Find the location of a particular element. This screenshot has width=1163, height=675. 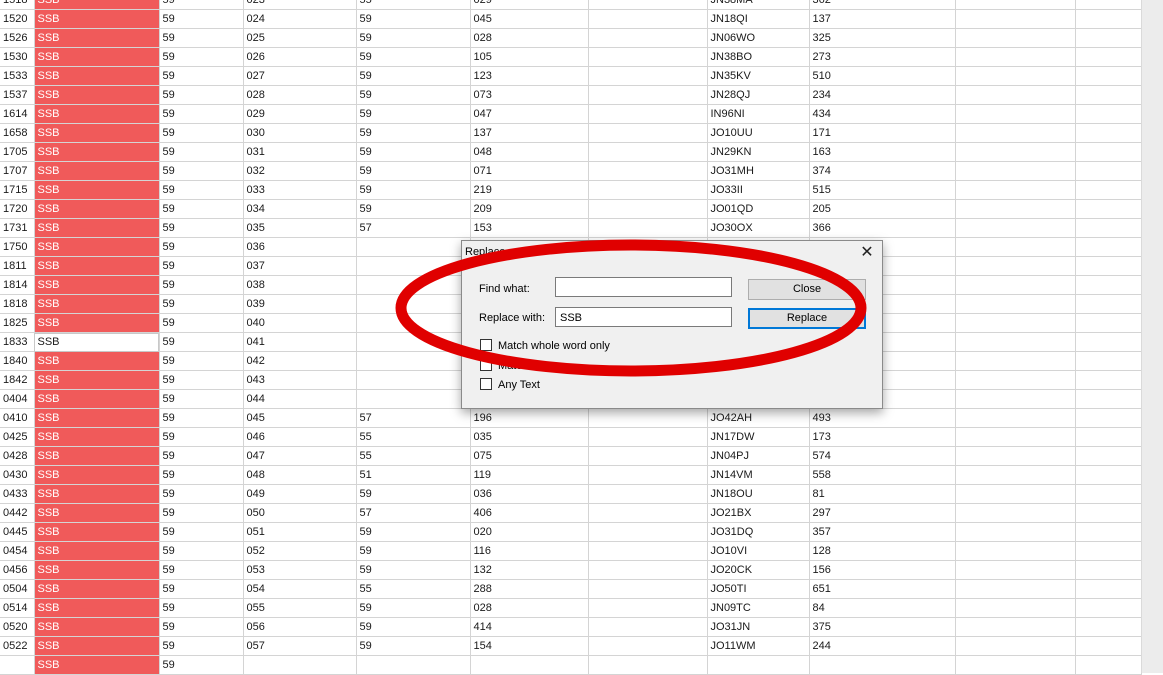

cell-locator: JN04PJ is located at coordinates (758, 456).